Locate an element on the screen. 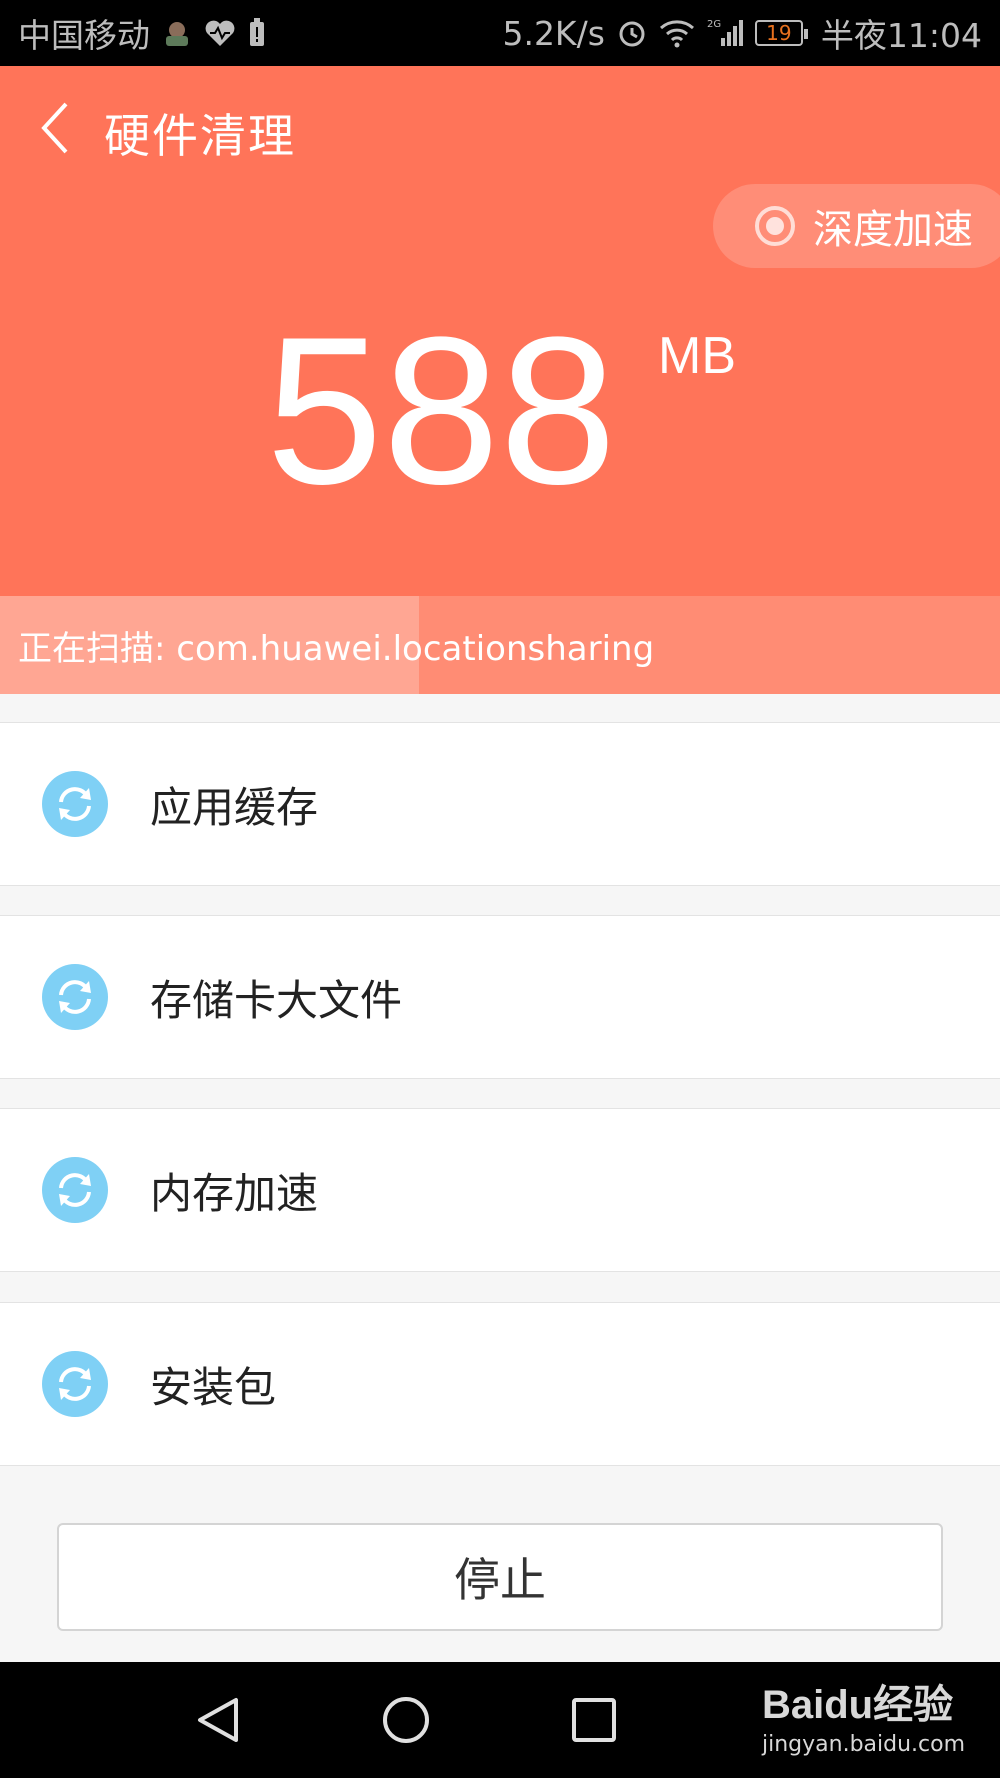 Image resolution: width=1000 pixels, height=1778 pixels. notification-app-icon is located at coordinates (177, 33).